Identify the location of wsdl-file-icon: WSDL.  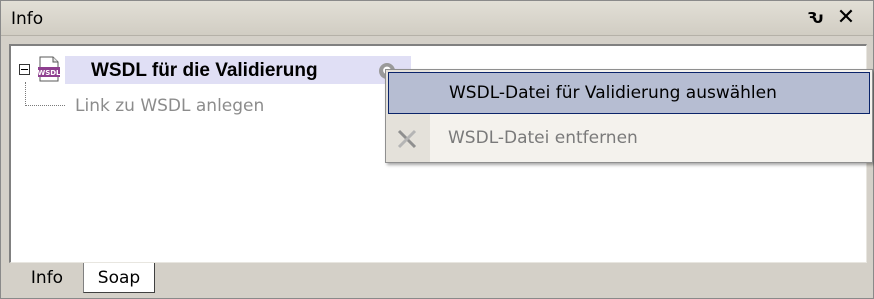
(49, 69).